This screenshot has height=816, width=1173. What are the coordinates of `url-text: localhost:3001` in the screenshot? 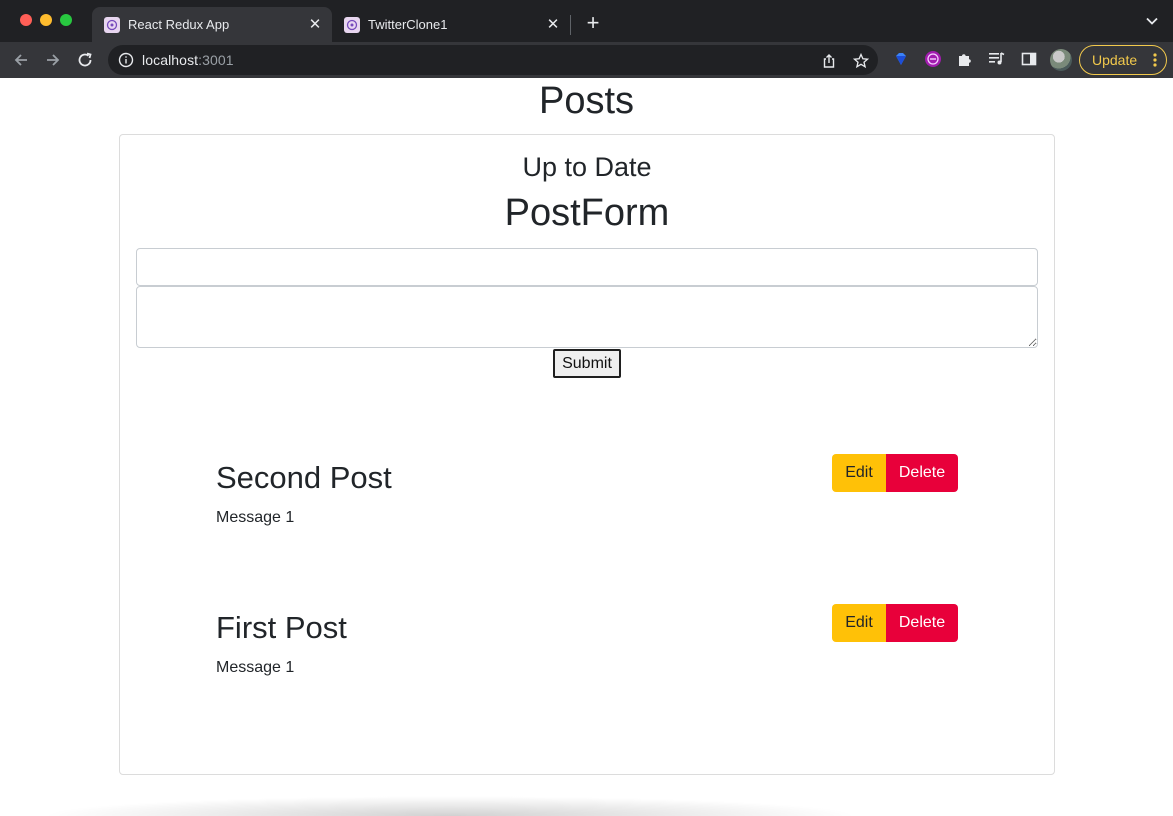 It's located at (188, 60).